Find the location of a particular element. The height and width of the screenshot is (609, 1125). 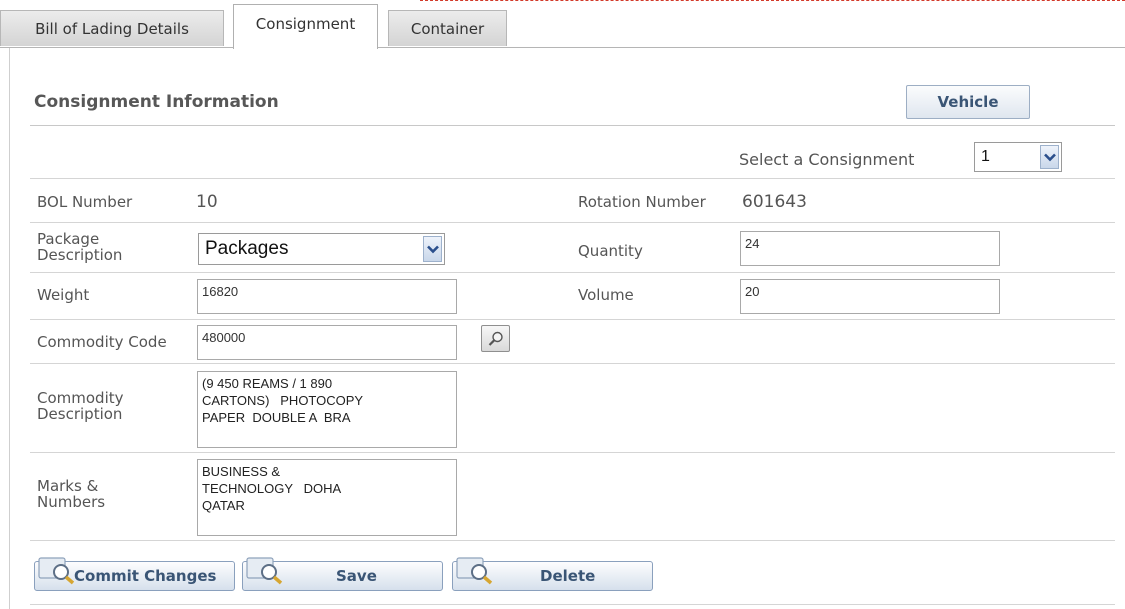

label-line: Package is located at coordinates (68, 239).